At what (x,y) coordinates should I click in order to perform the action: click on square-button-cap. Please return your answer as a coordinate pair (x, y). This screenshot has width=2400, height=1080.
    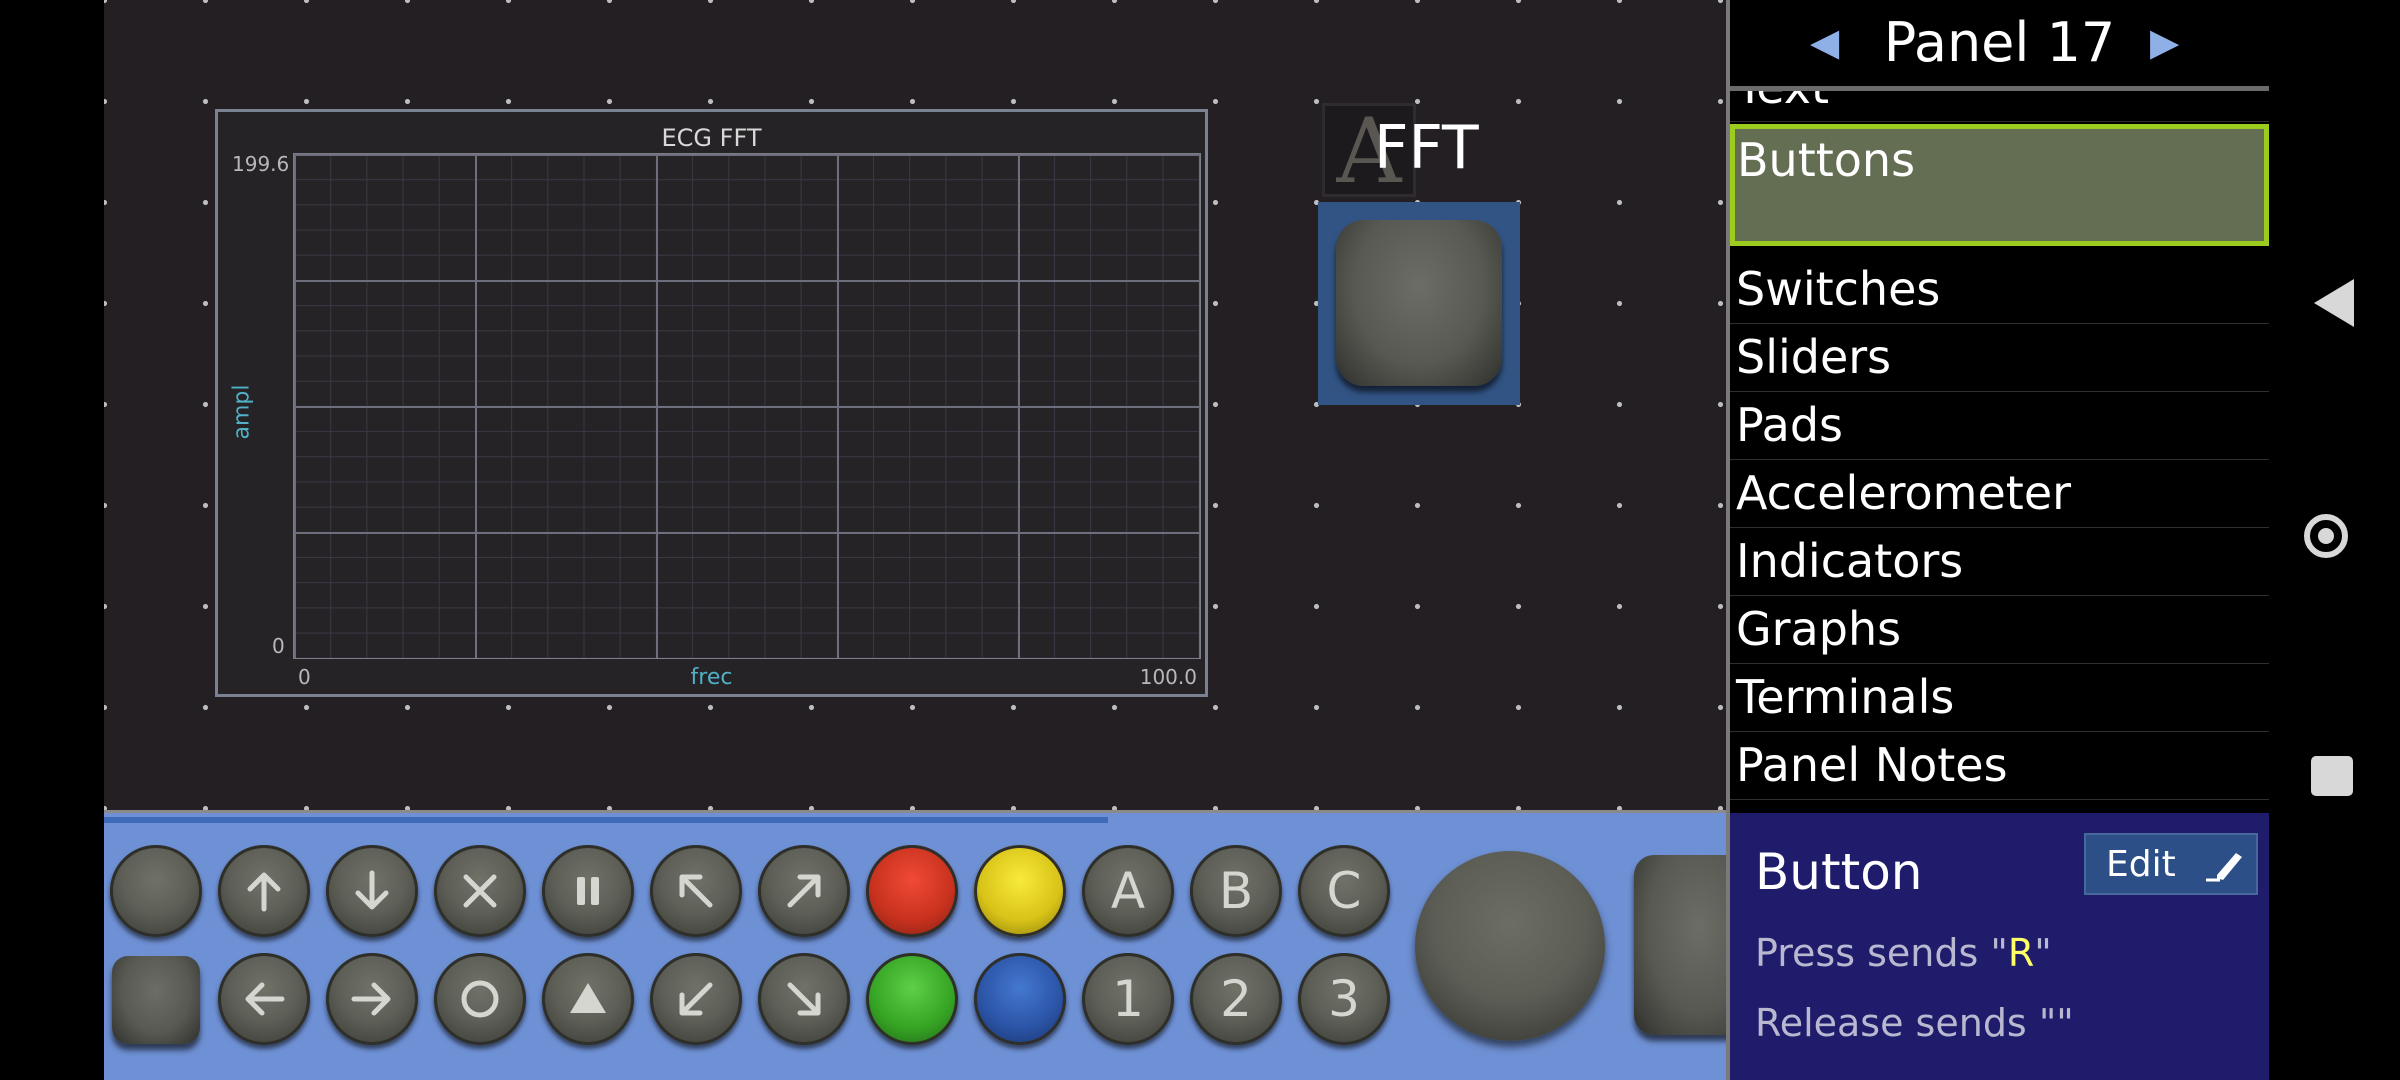
    Looking at the image, I should click on (1419, 303).